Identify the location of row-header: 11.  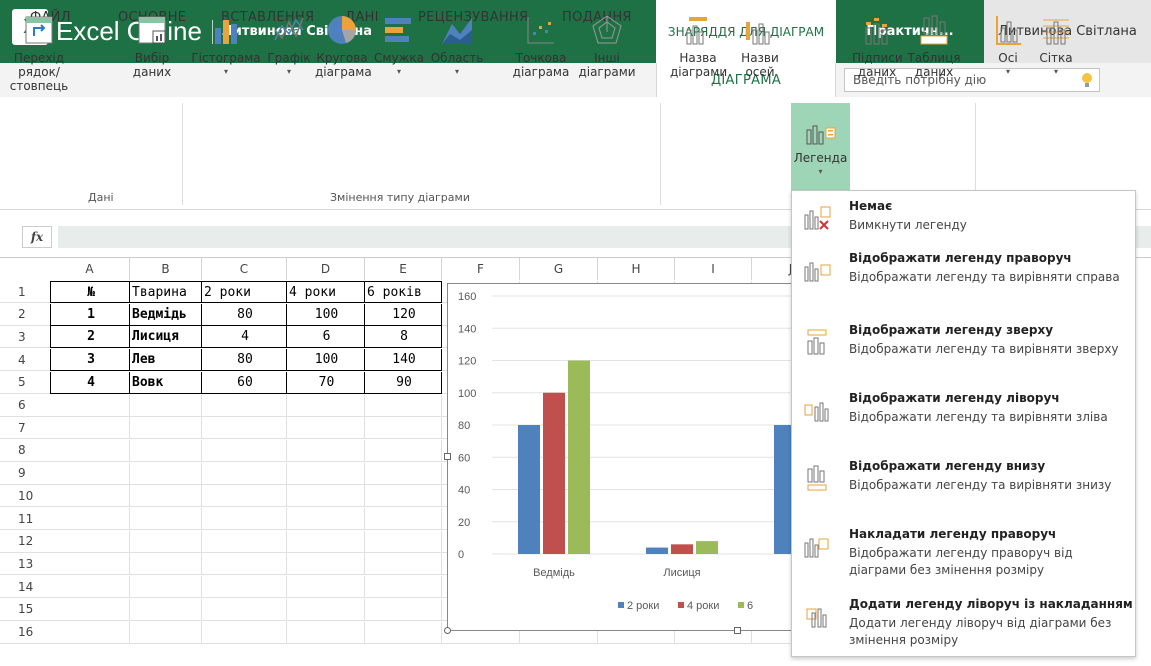
(25, 519).